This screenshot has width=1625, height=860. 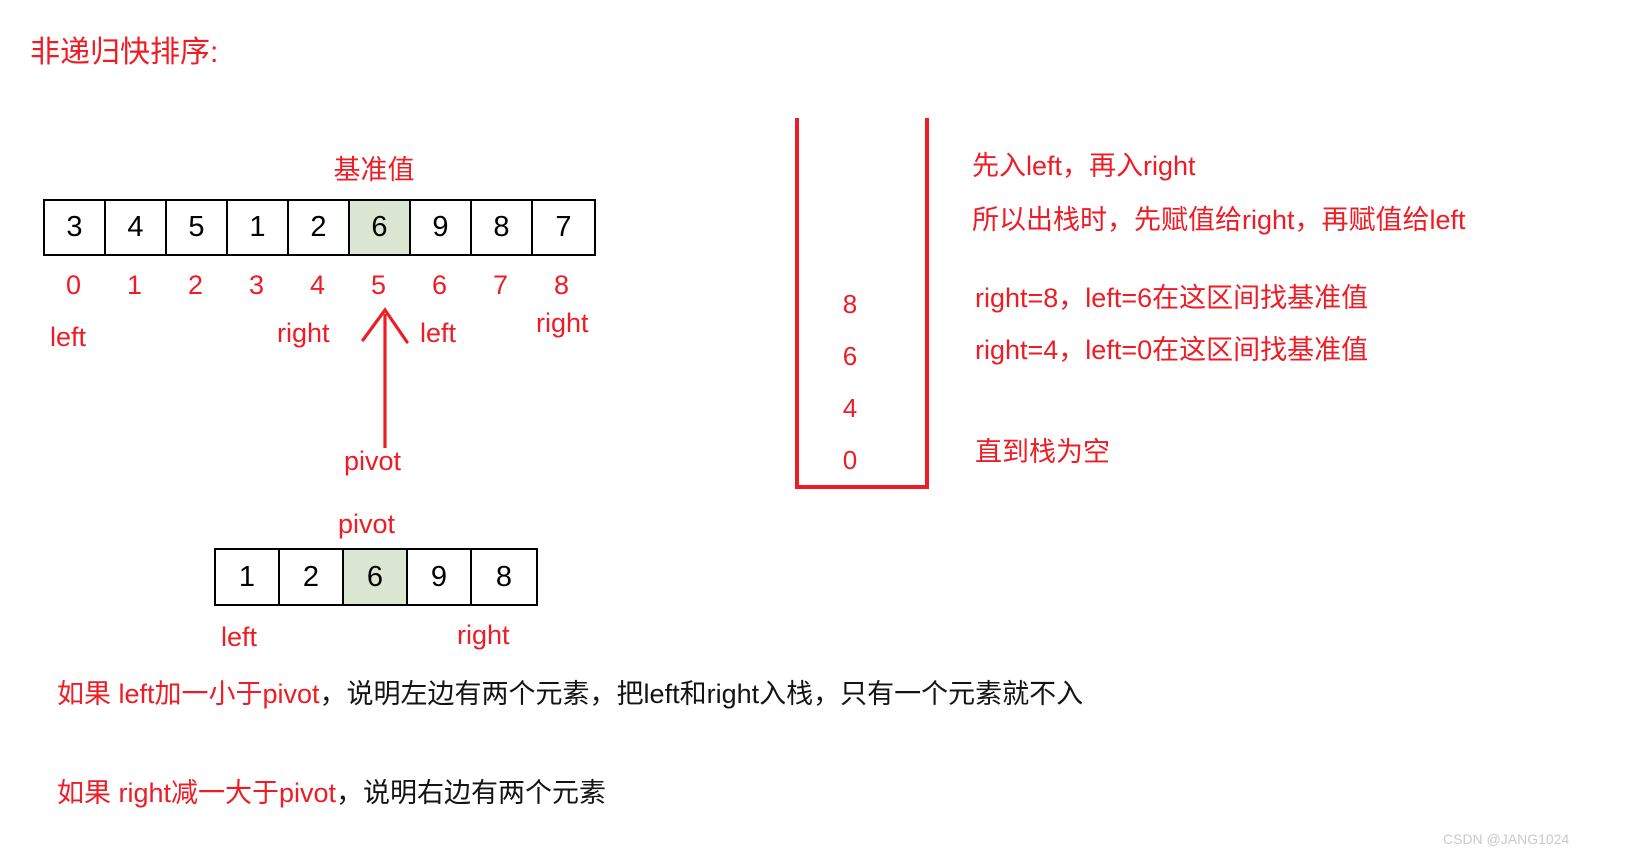 What do you see at coordinates (500, 285) in the screenshot?
I see `array1-index: 7` at bounding box center [500, 285].